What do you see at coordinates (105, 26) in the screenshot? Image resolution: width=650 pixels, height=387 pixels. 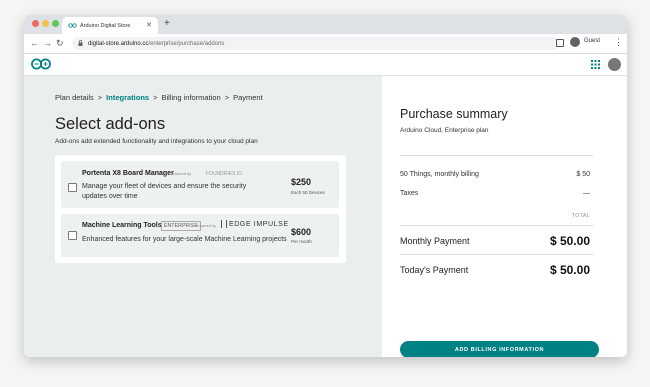 I see `tab-title: Arduino Digital Store` at bounding box center [105, 26].